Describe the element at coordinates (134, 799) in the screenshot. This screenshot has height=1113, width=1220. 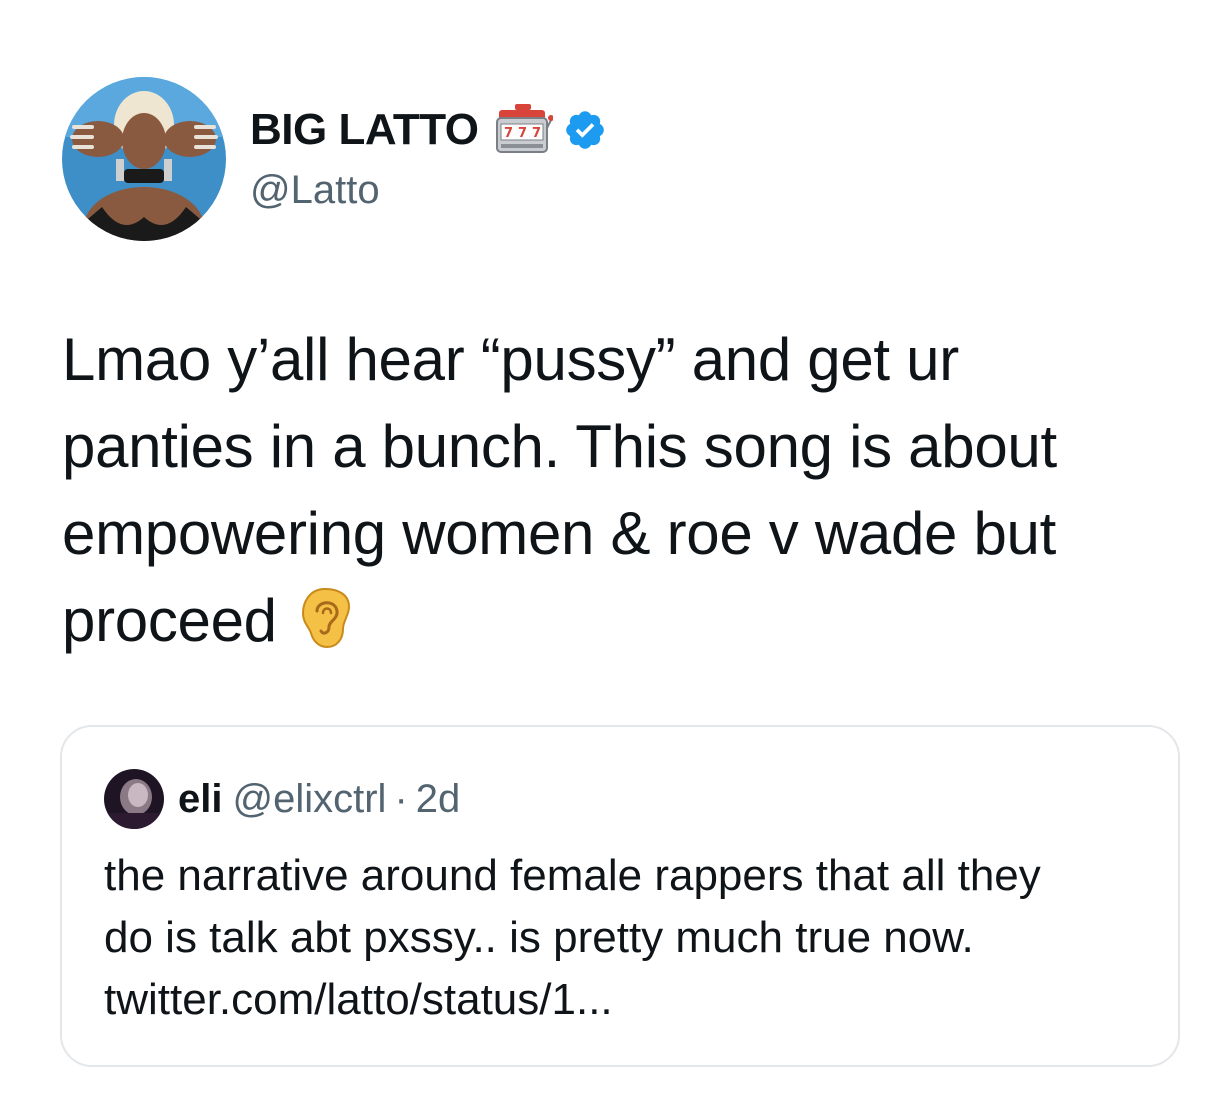
I see `quoted-author-avatar` at that location.